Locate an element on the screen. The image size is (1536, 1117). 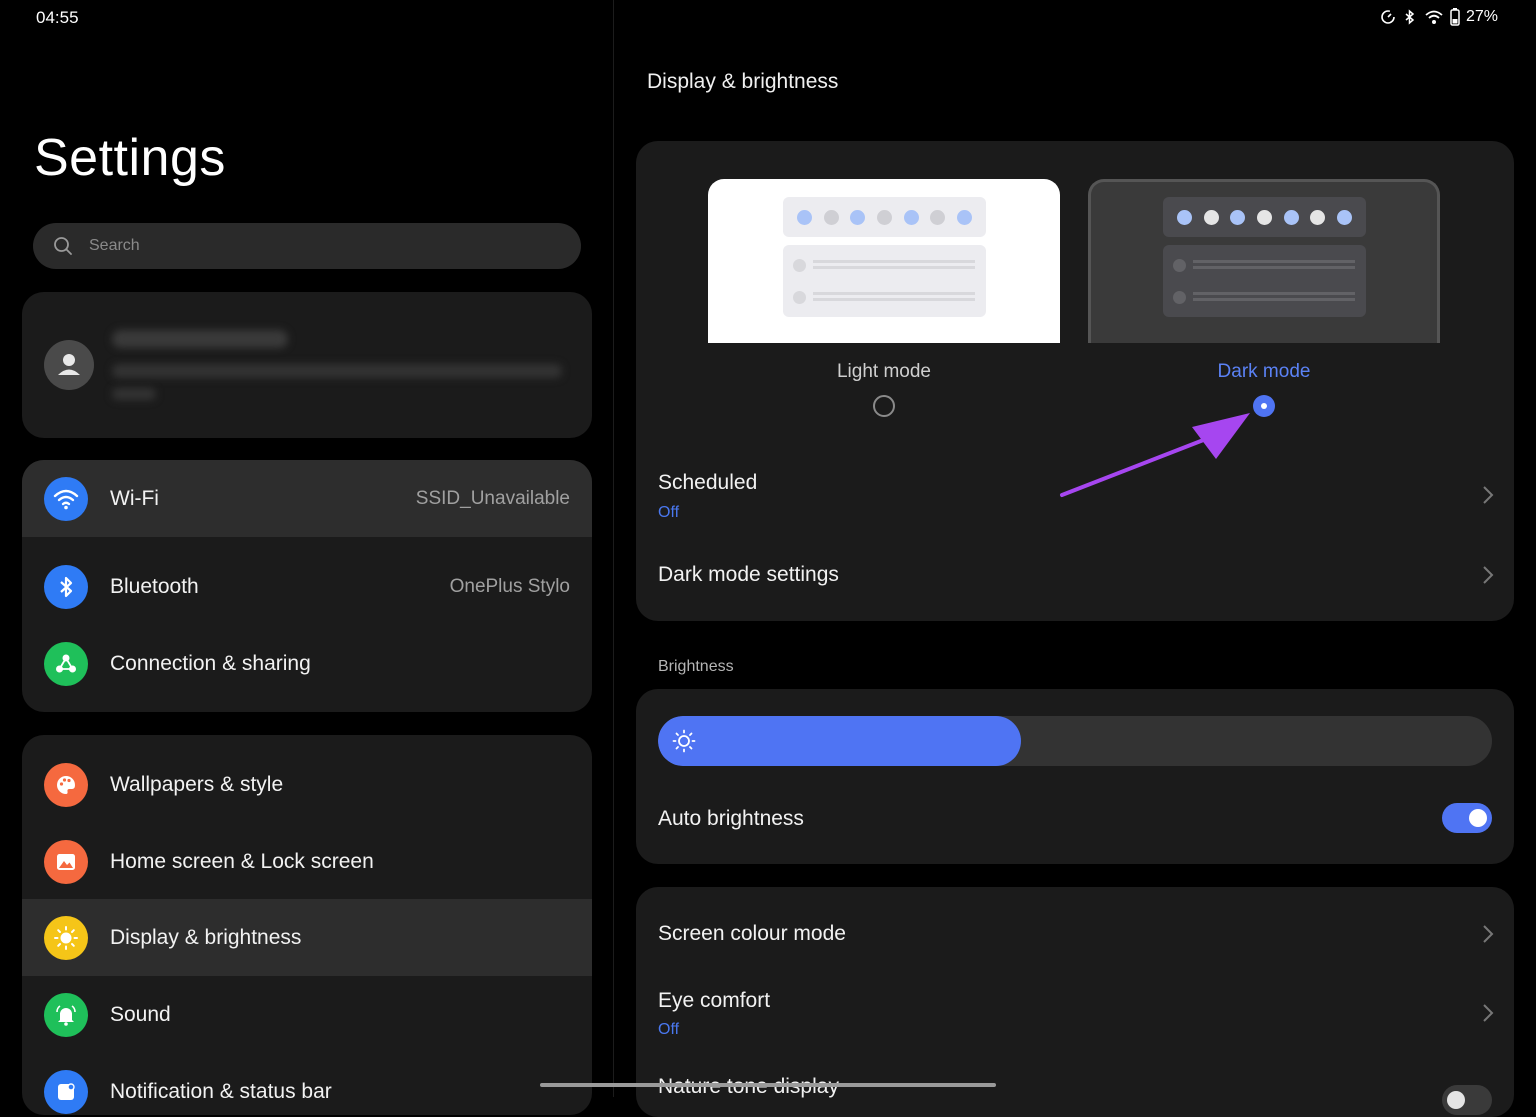
connection-sharing-label: Connection & sharing is located at coordinates (210, 663).